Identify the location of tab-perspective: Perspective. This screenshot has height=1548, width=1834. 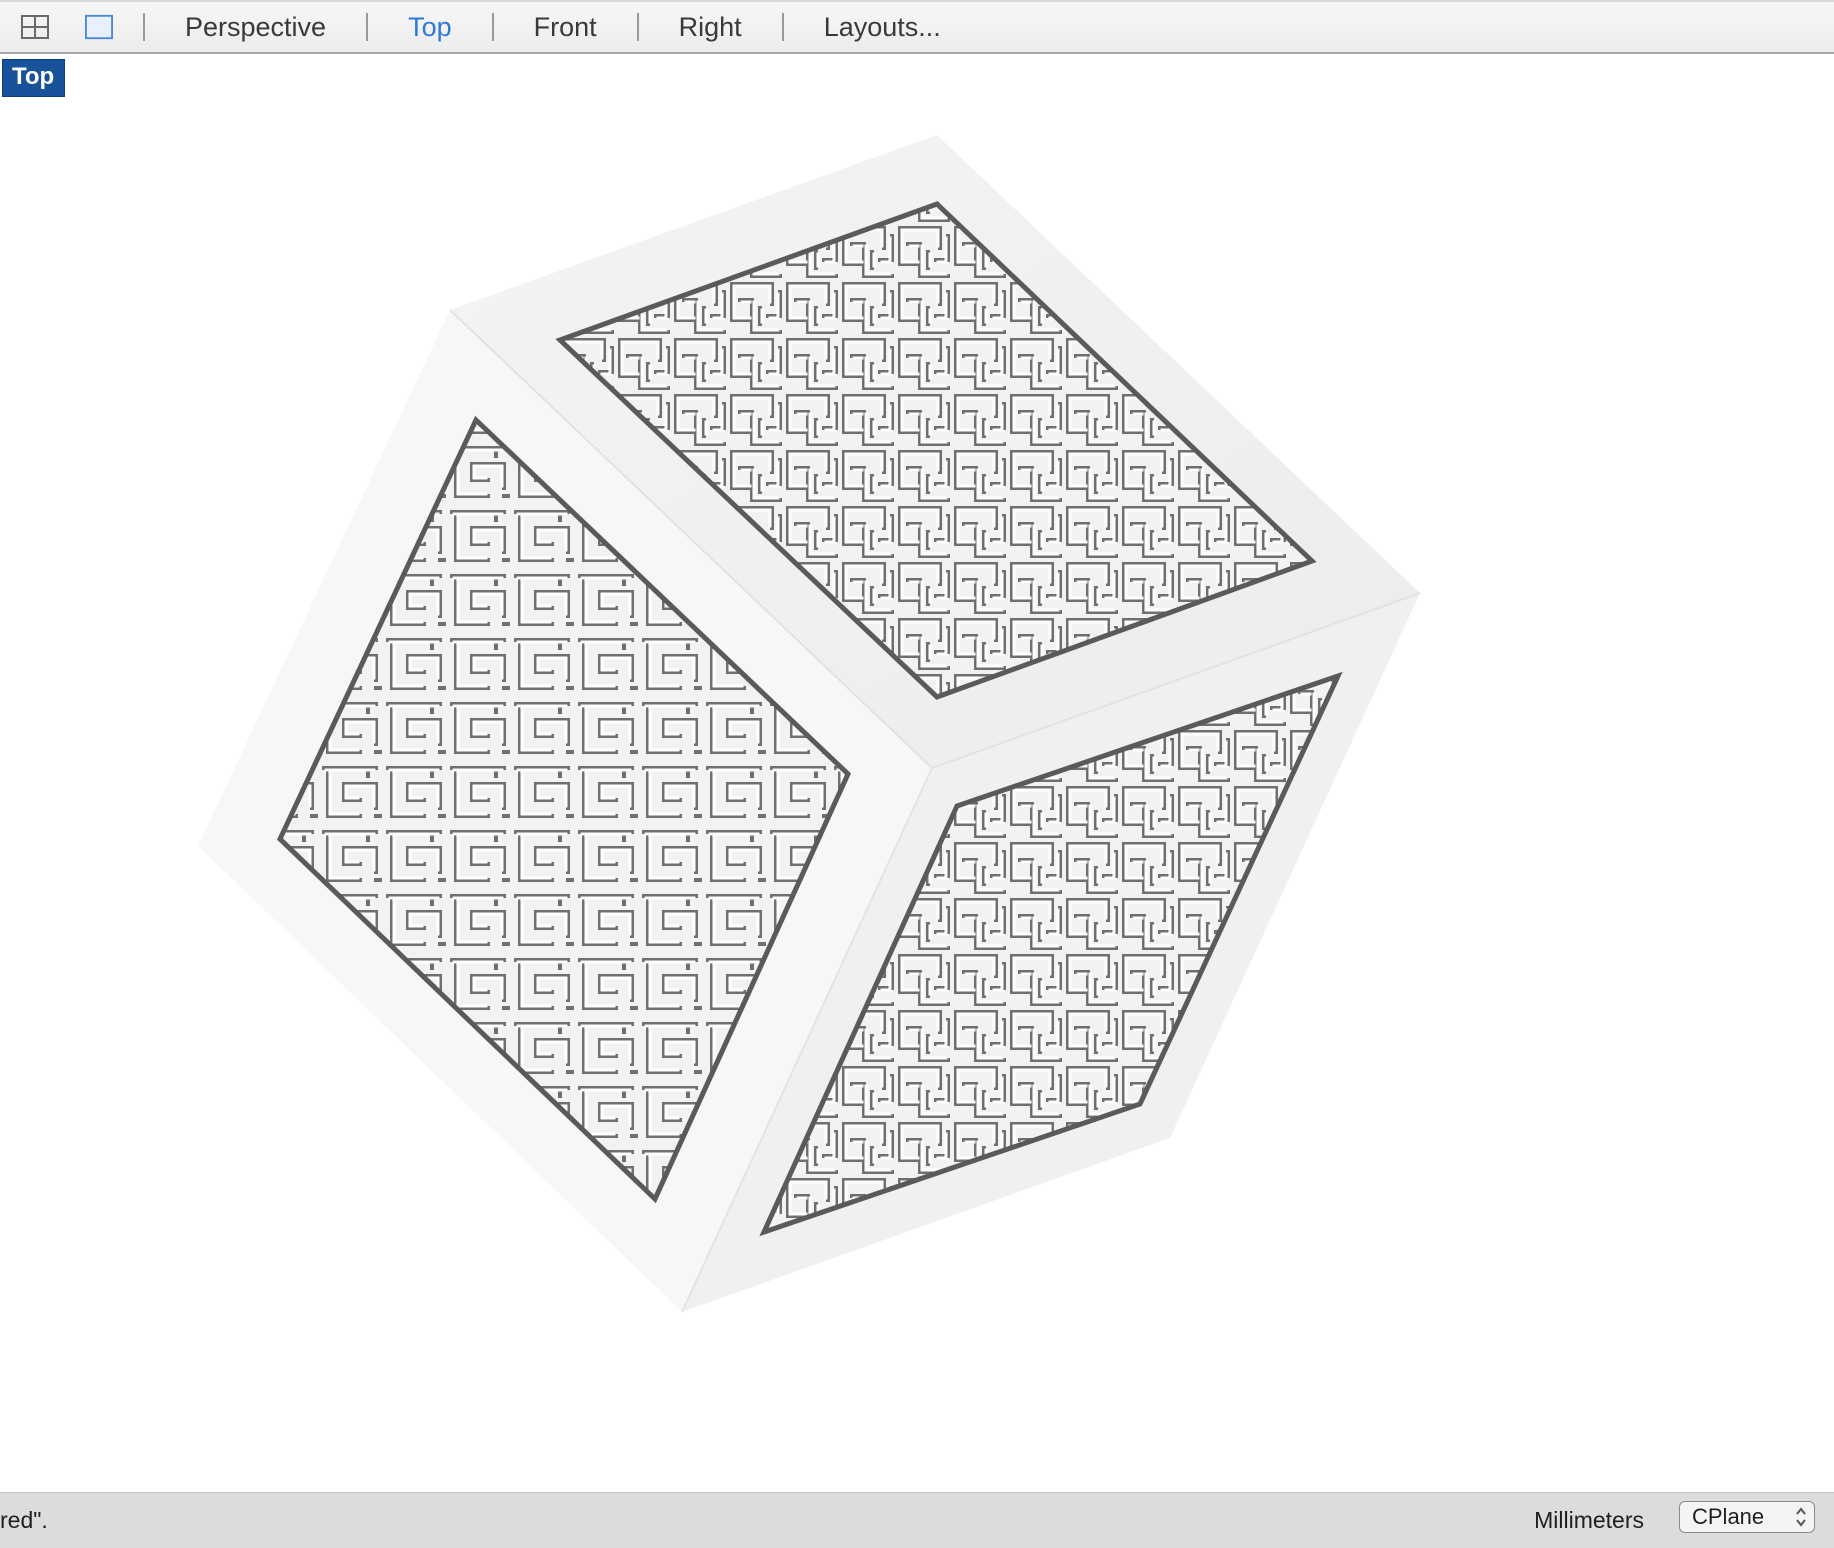
(255, 27).